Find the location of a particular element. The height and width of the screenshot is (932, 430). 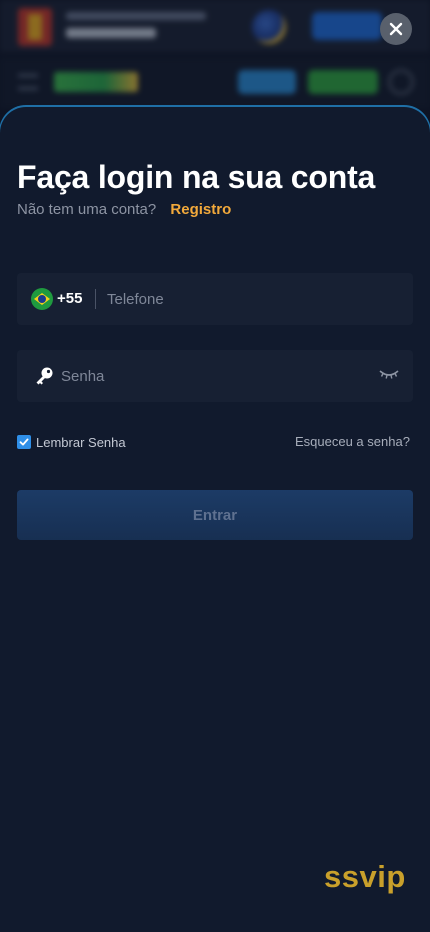

close-icon is located at coordinates (396, 29).